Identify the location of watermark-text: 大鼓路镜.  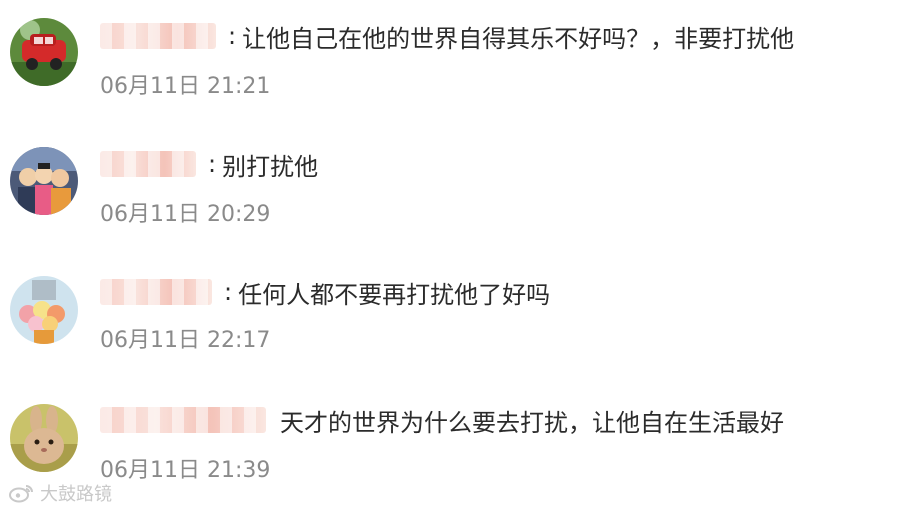
(76, 494).